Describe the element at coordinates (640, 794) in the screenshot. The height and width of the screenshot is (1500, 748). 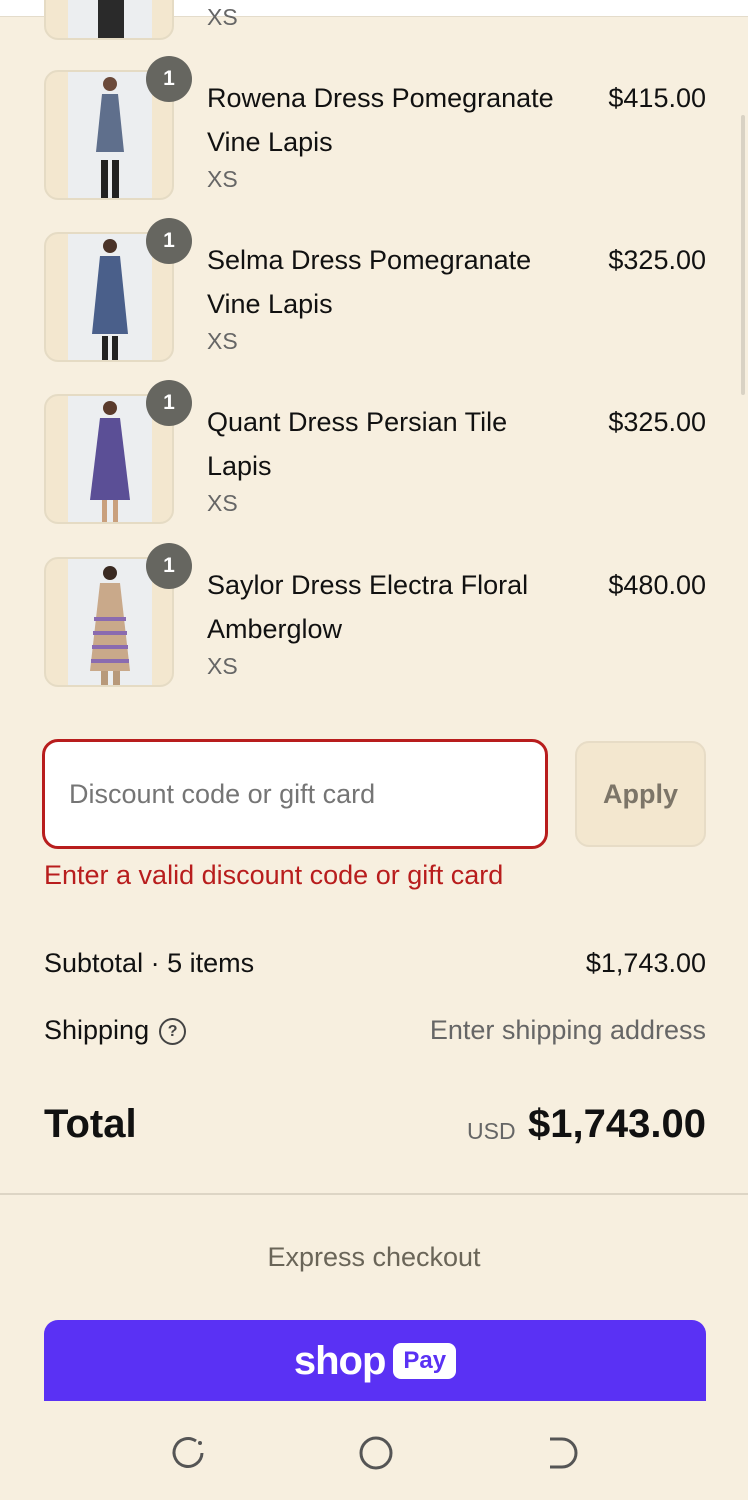
I see `apply-button: Apply` at that location.